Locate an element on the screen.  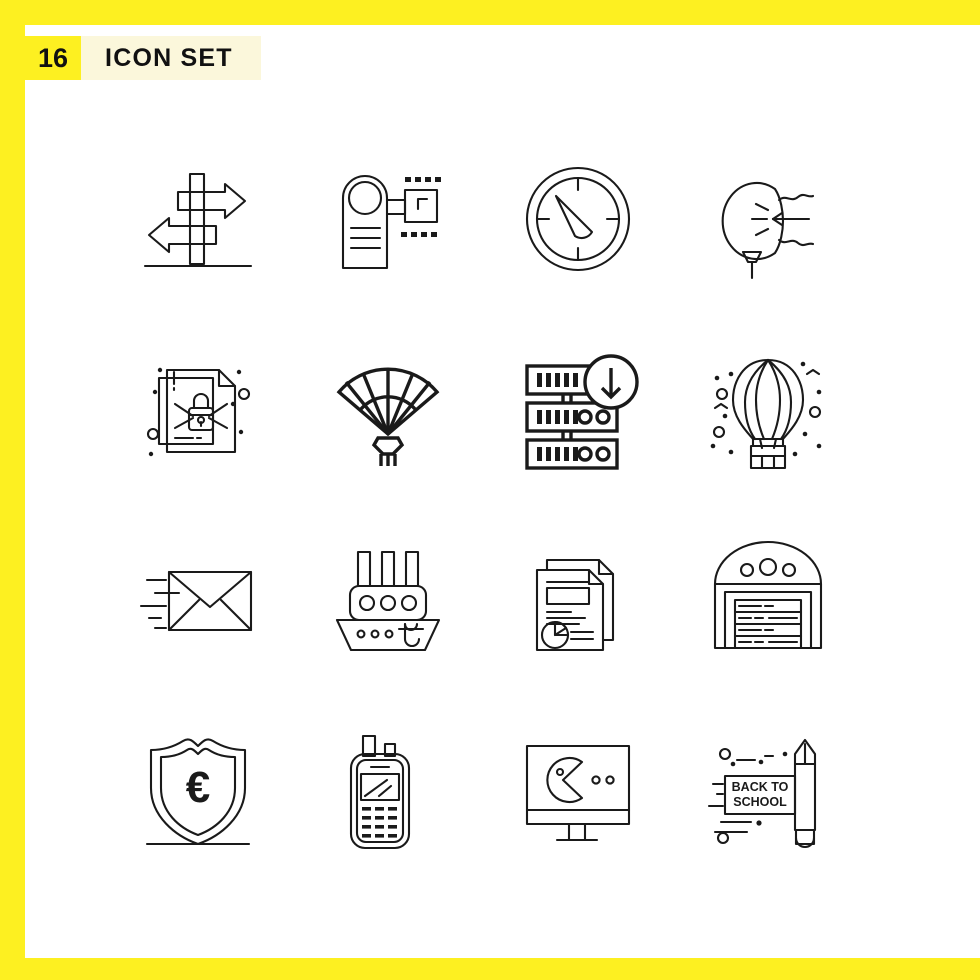
server-download-icon is located at coordinates (582, 412).